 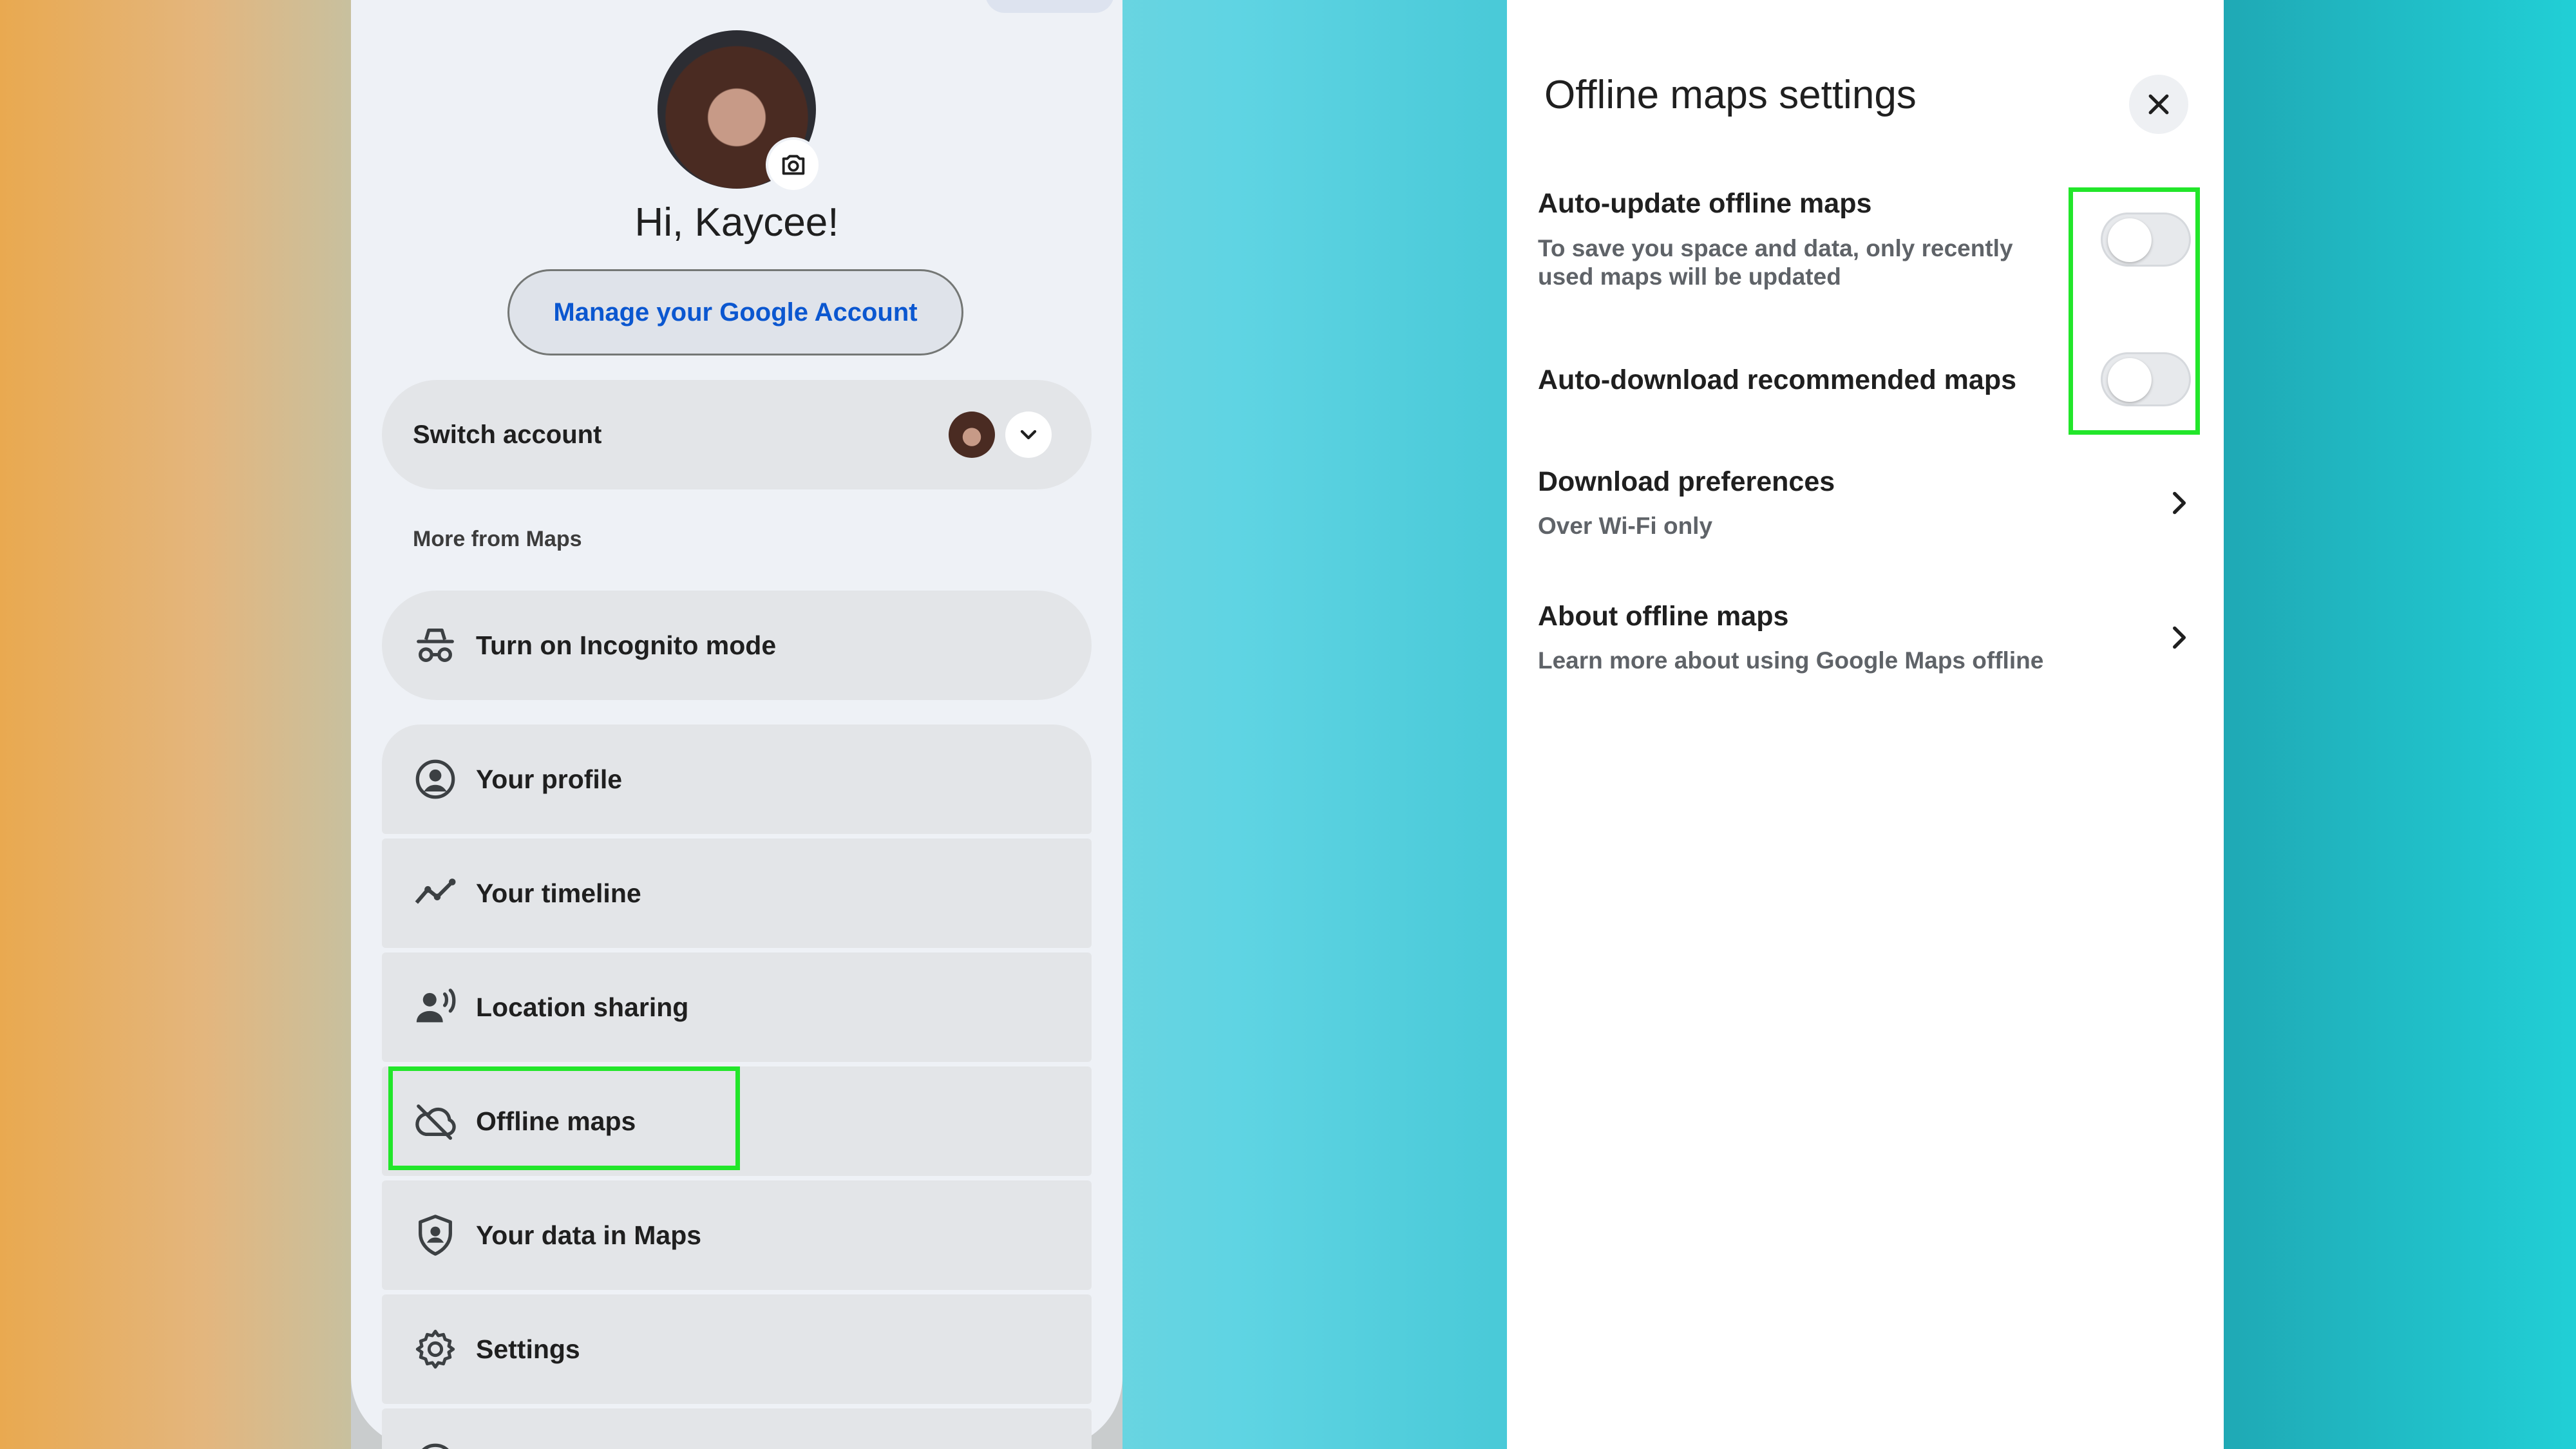 What do you see at coordinates (435, 645) in the screenshot?
I see `incognito-icon` at bounding box center [435, 645].